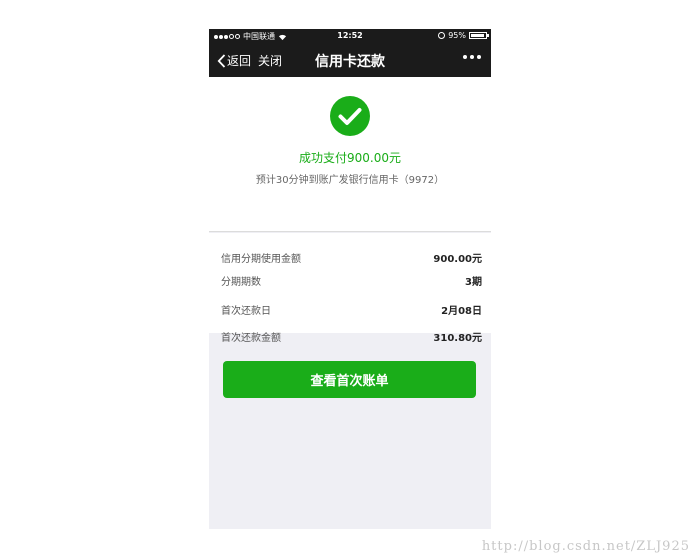 The height and width of the screenshot is (560, 700). Describe the element at coordinates (461, 311) in the screenshot. I see `detail-value: 2月08日` at that location.